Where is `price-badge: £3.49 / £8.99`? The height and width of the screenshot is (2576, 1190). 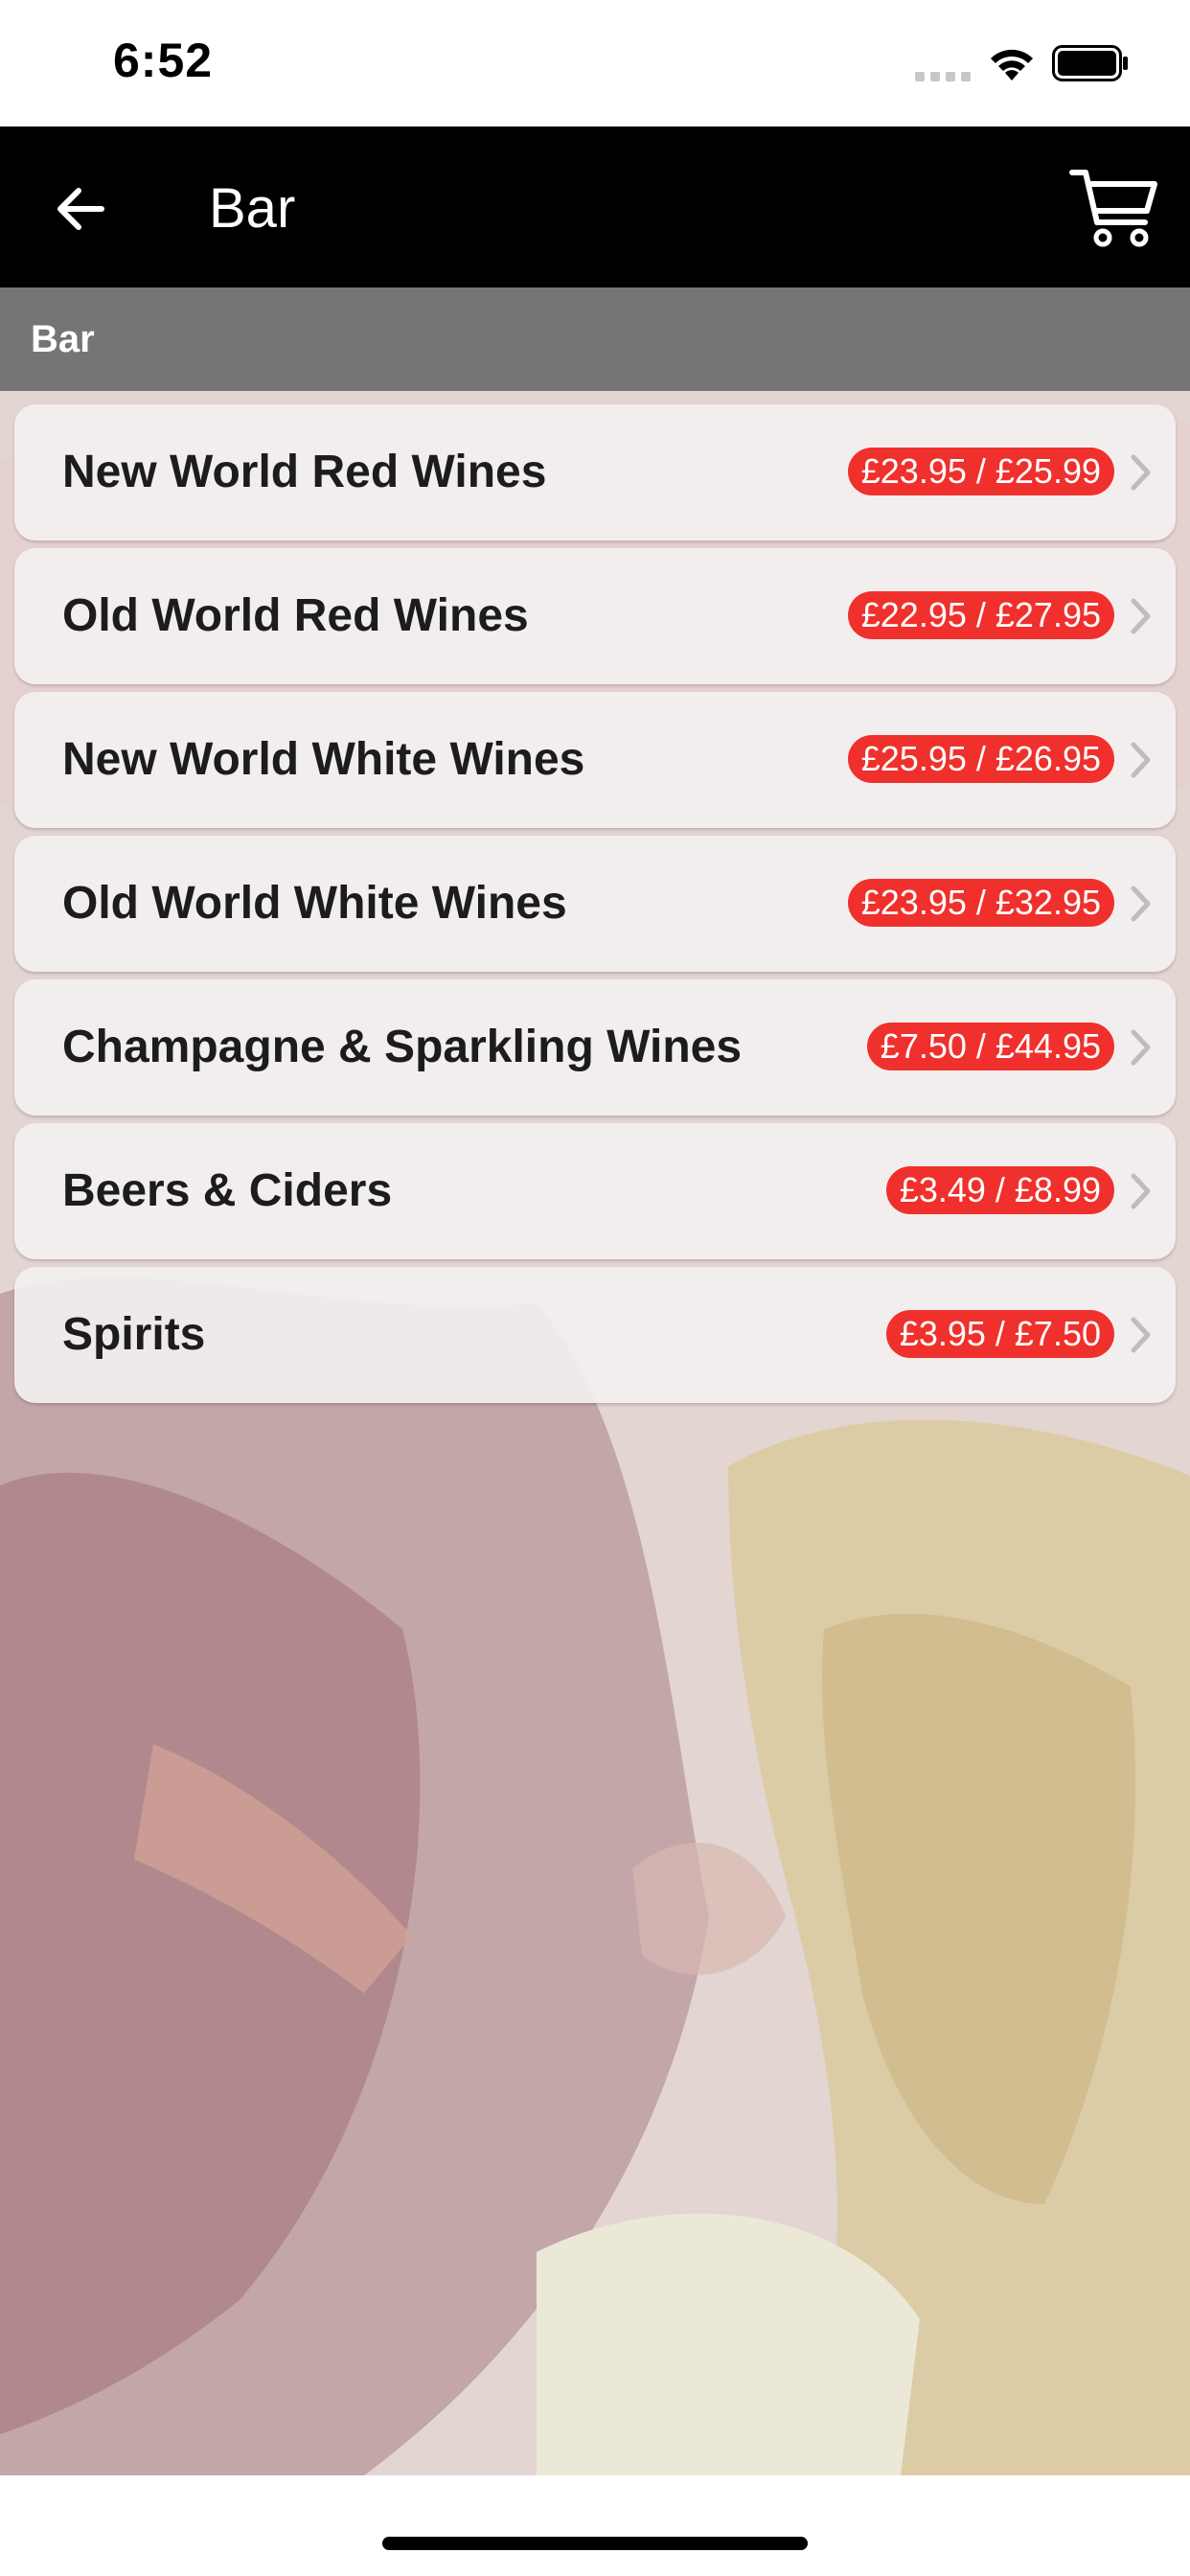
price-badge: £3.49 / £8.99 is located at coordinates (1000, 1190).